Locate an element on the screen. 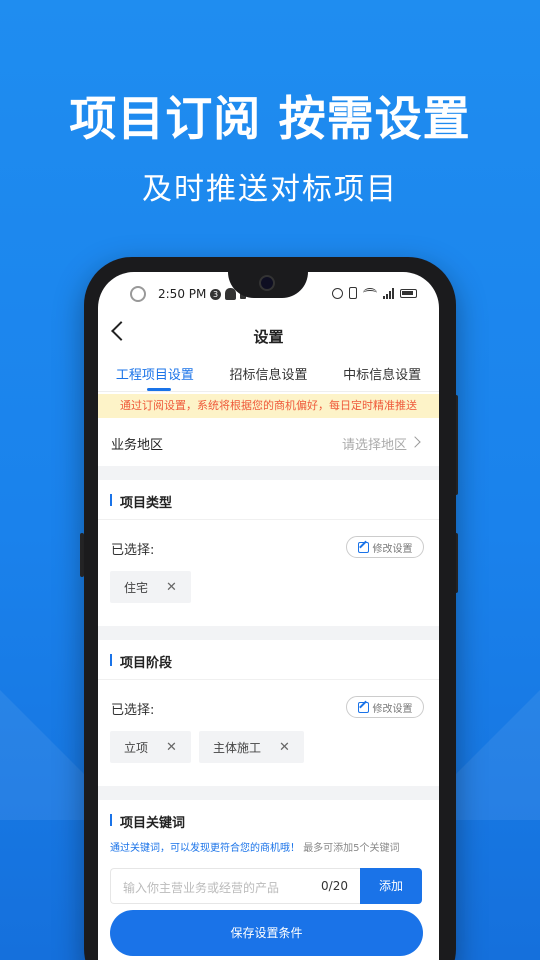 The image size is (540, 960). keywords-title: 项目关键词 is located at coordinates (153, 823).